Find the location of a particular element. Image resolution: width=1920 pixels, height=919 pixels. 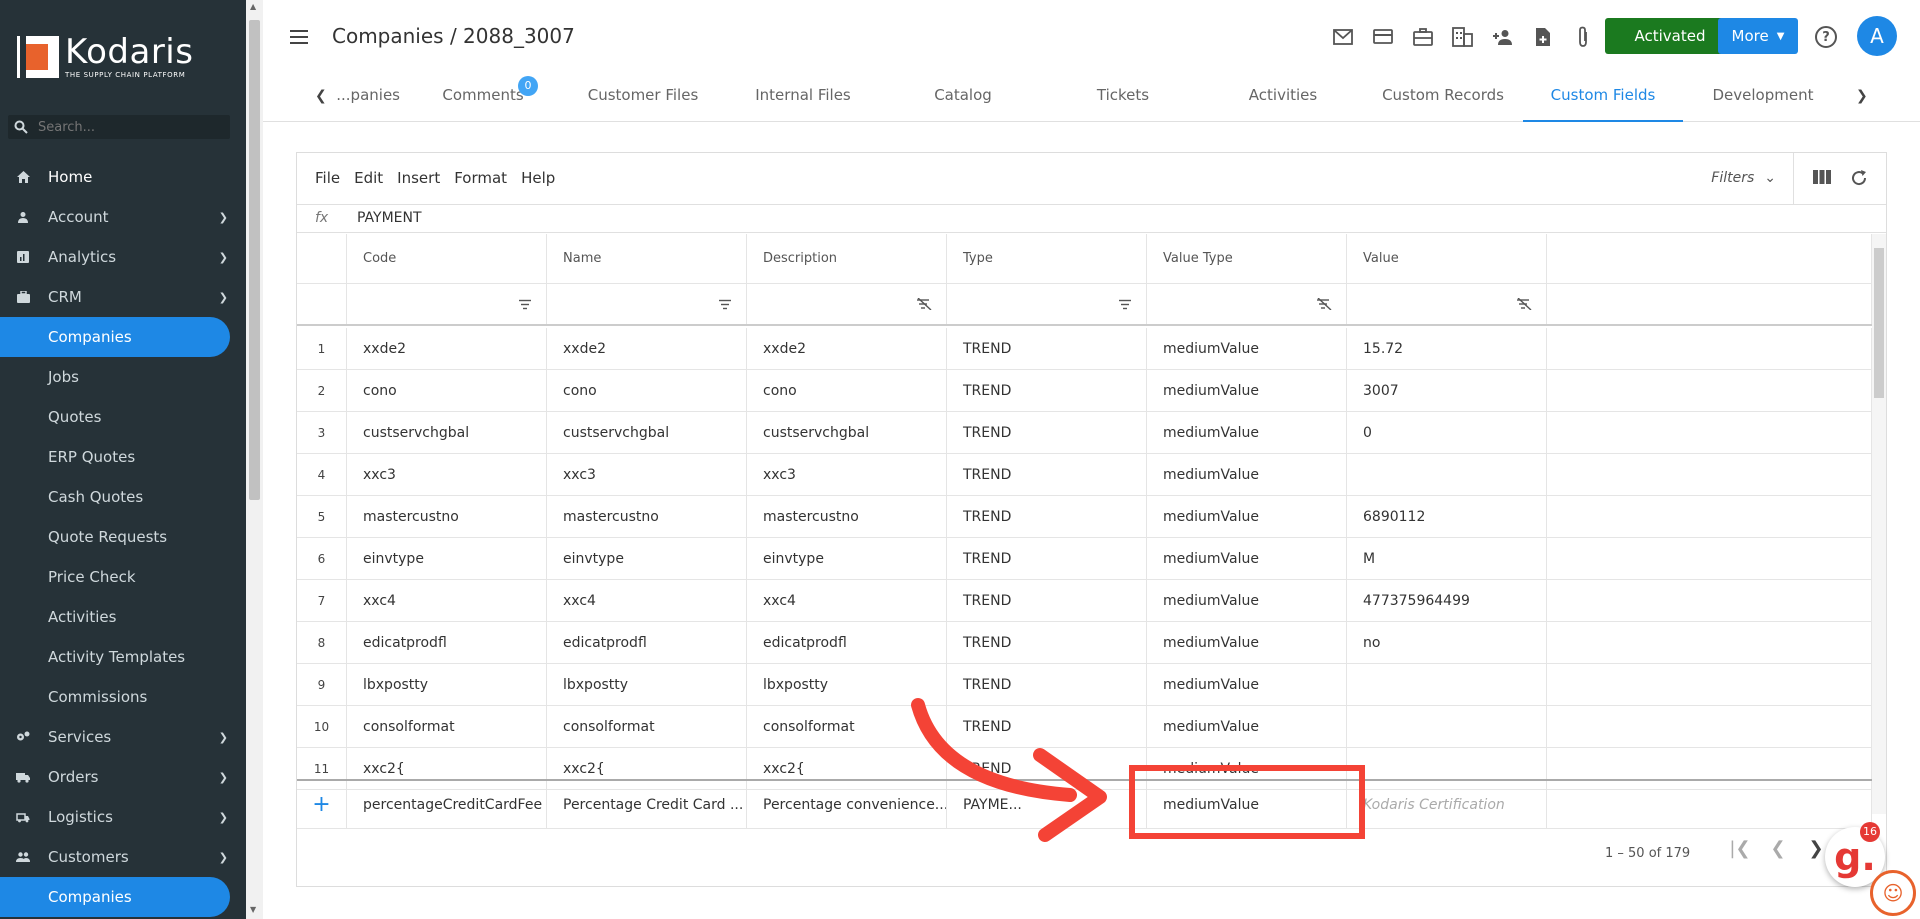

cell-description: xxde2 is located at coordinates (847, 348).